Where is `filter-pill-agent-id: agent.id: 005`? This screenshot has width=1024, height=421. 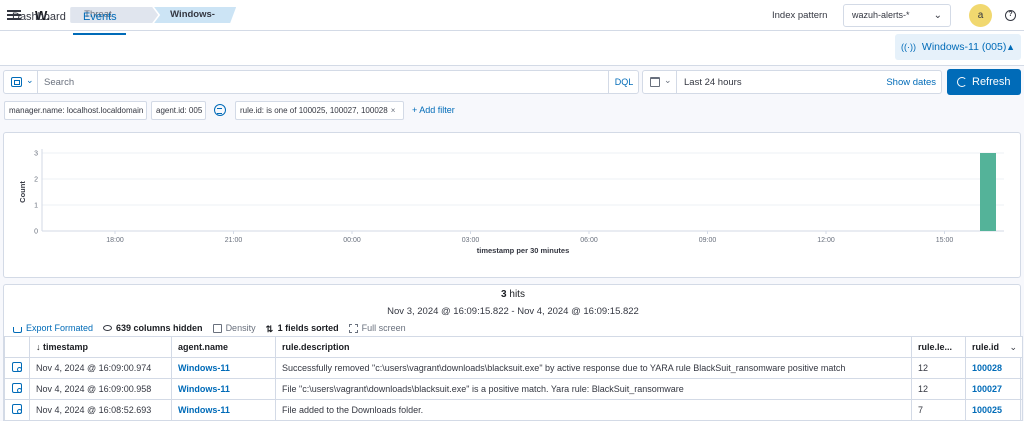 filter-pill-agent-id: agent.id: 005 is located at coordinates (178, 110).